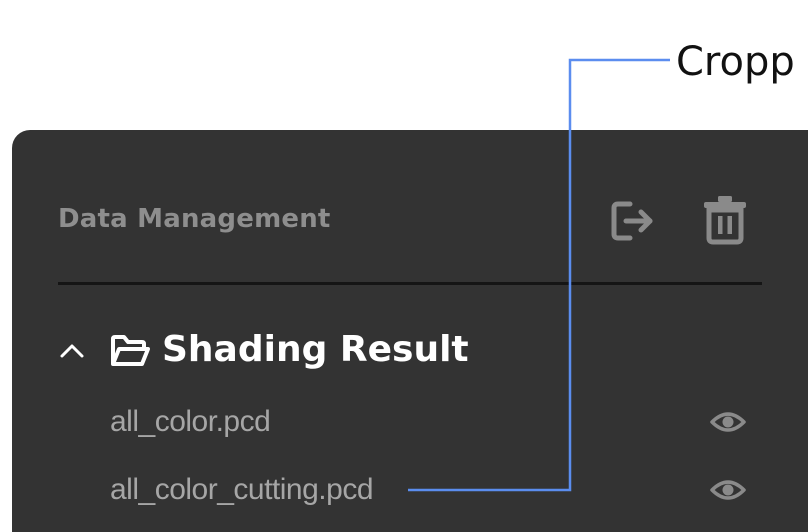 The image size is (808, 532). I want to click on list-item: all_color_cutting.pcd, so click(440, 490).